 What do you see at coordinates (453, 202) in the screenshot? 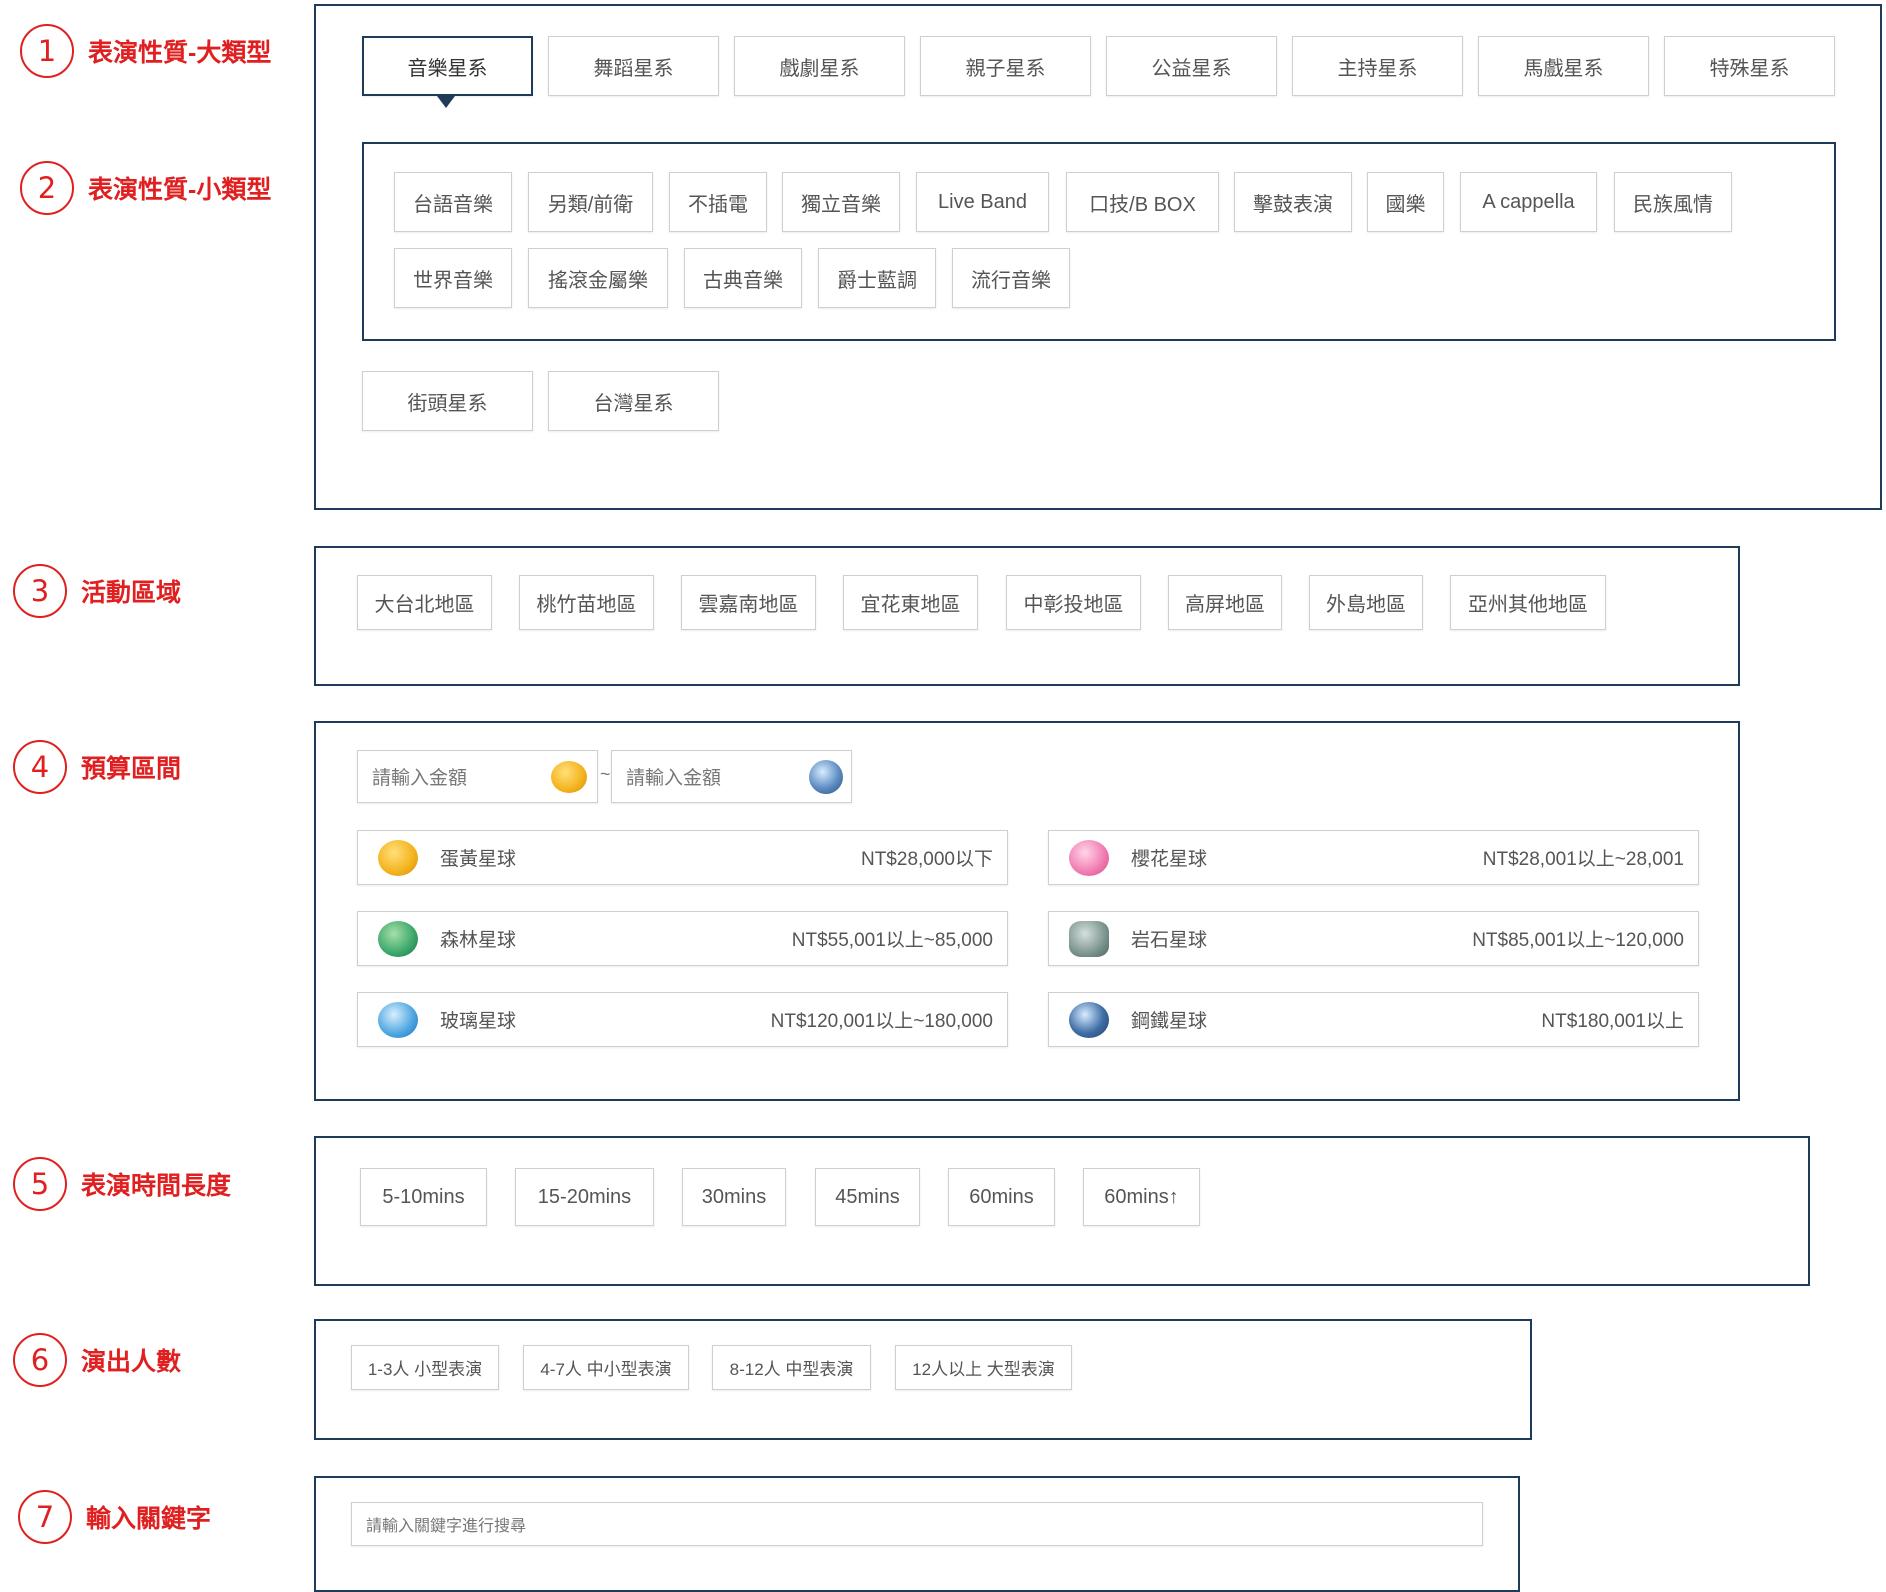
I see `minor-type-option: 台語音樂` at bounding box center [453, 202].